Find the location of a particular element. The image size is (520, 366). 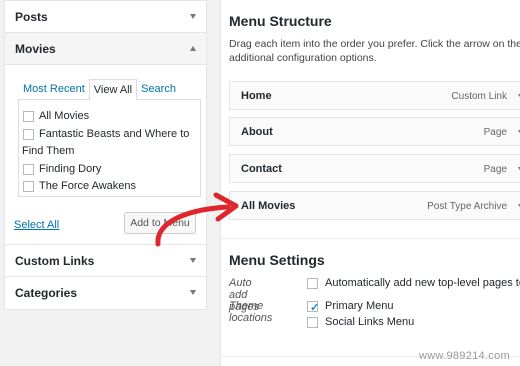

divider is located at coordinates (370, 238).